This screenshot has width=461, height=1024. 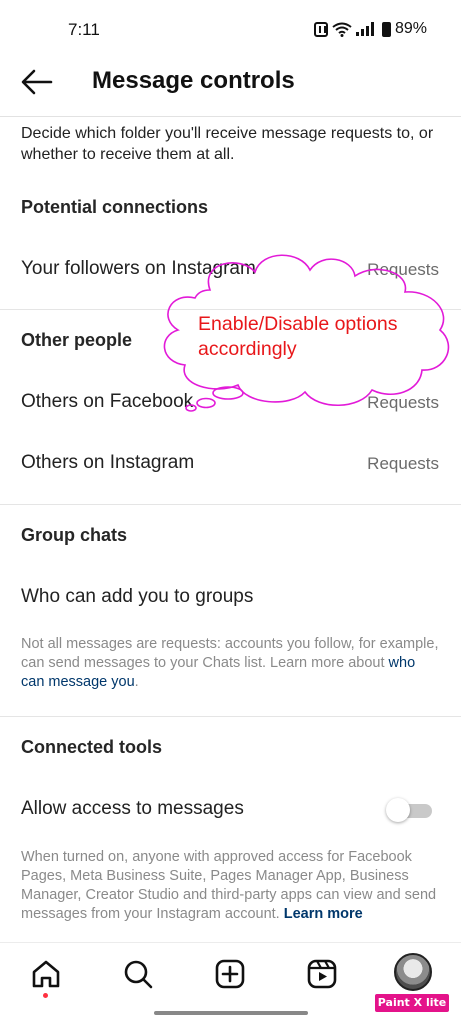 What do you see at coordinates (412, 1003) in the screenshot?
I see `watermark-badge: Paint X lite` at bounding box center [412, 1003].